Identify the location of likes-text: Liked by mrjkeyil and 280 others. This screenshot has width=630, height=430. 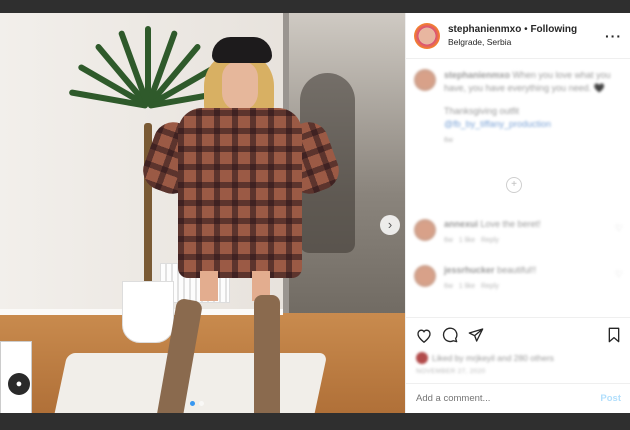
(493, 358).